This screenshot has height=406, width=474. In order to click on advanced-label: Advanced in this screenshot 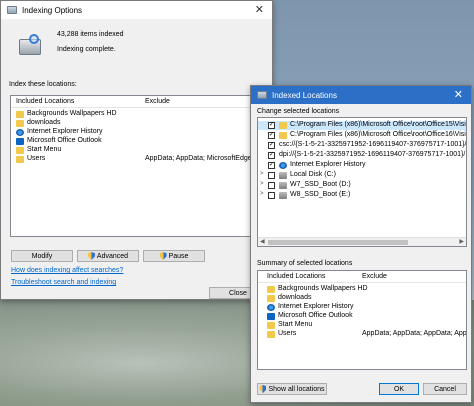, I will do `click(112, 256)`.